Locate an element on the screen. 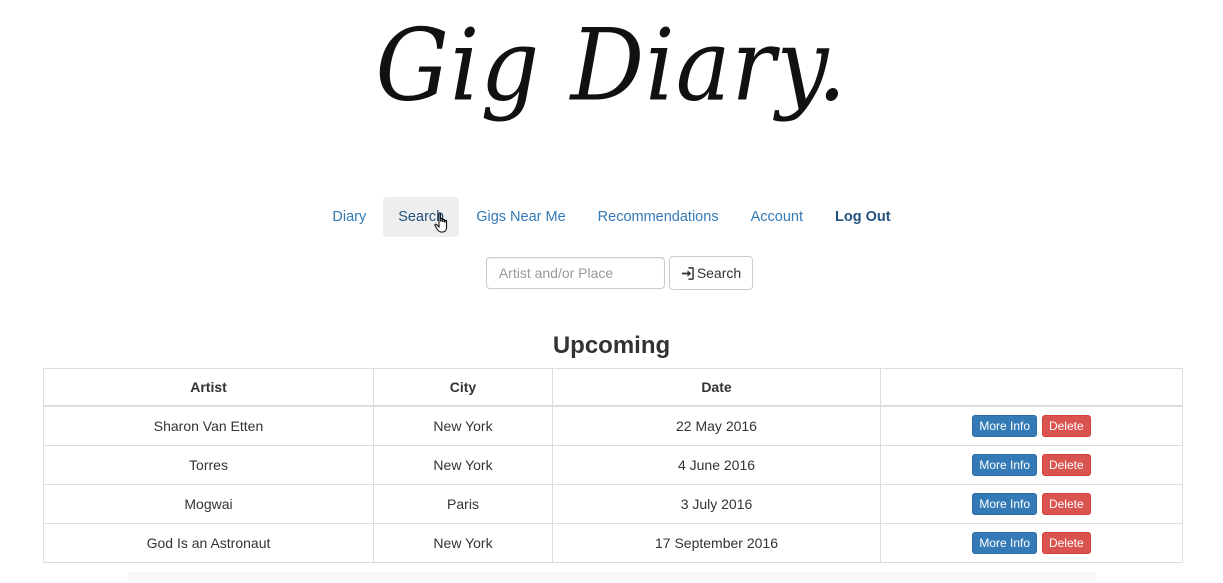 Image resolution: width=1223 pixels, height=583 pixels. nav-log-out: Log Out is located at coordinates (863, 217).